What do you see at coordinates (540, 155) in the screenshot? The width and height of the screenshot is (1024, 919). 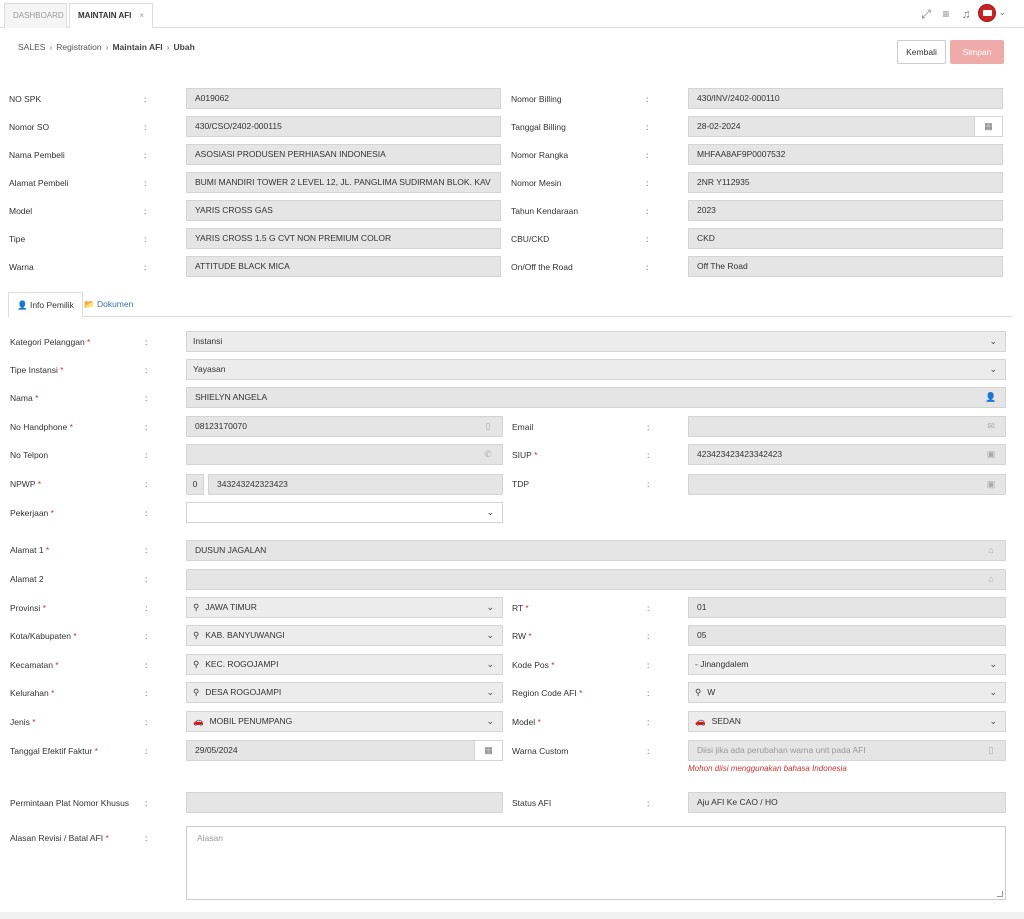 I see `header-label: Nomor Rangka` at bounding box center [540, 155].